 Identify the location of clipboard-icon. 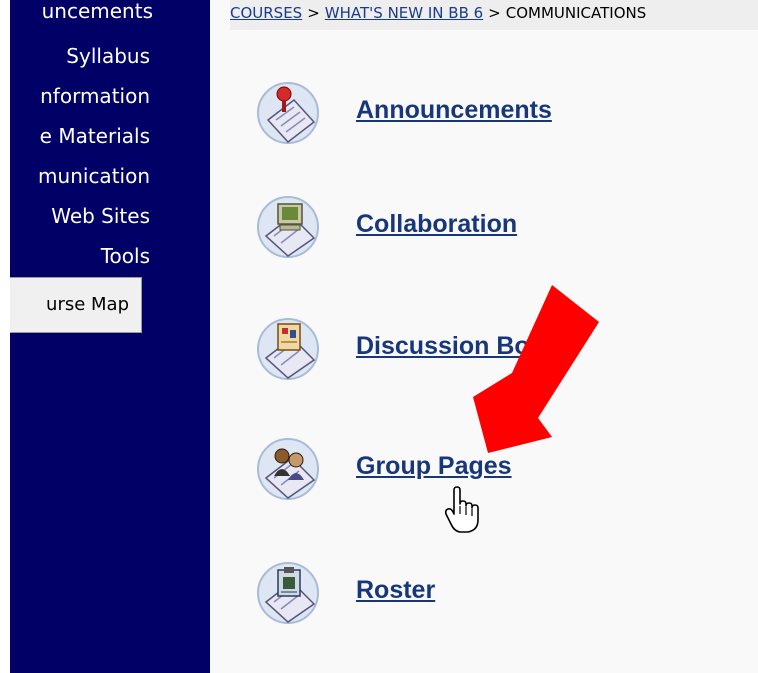
(288, 593).